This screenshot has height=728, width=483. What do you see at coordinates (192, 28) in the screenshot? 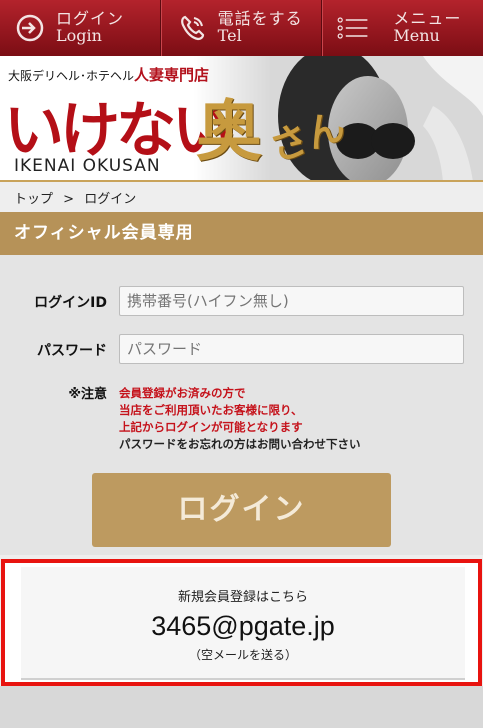
I see `phone-icon` at bounding box center [192, 28].